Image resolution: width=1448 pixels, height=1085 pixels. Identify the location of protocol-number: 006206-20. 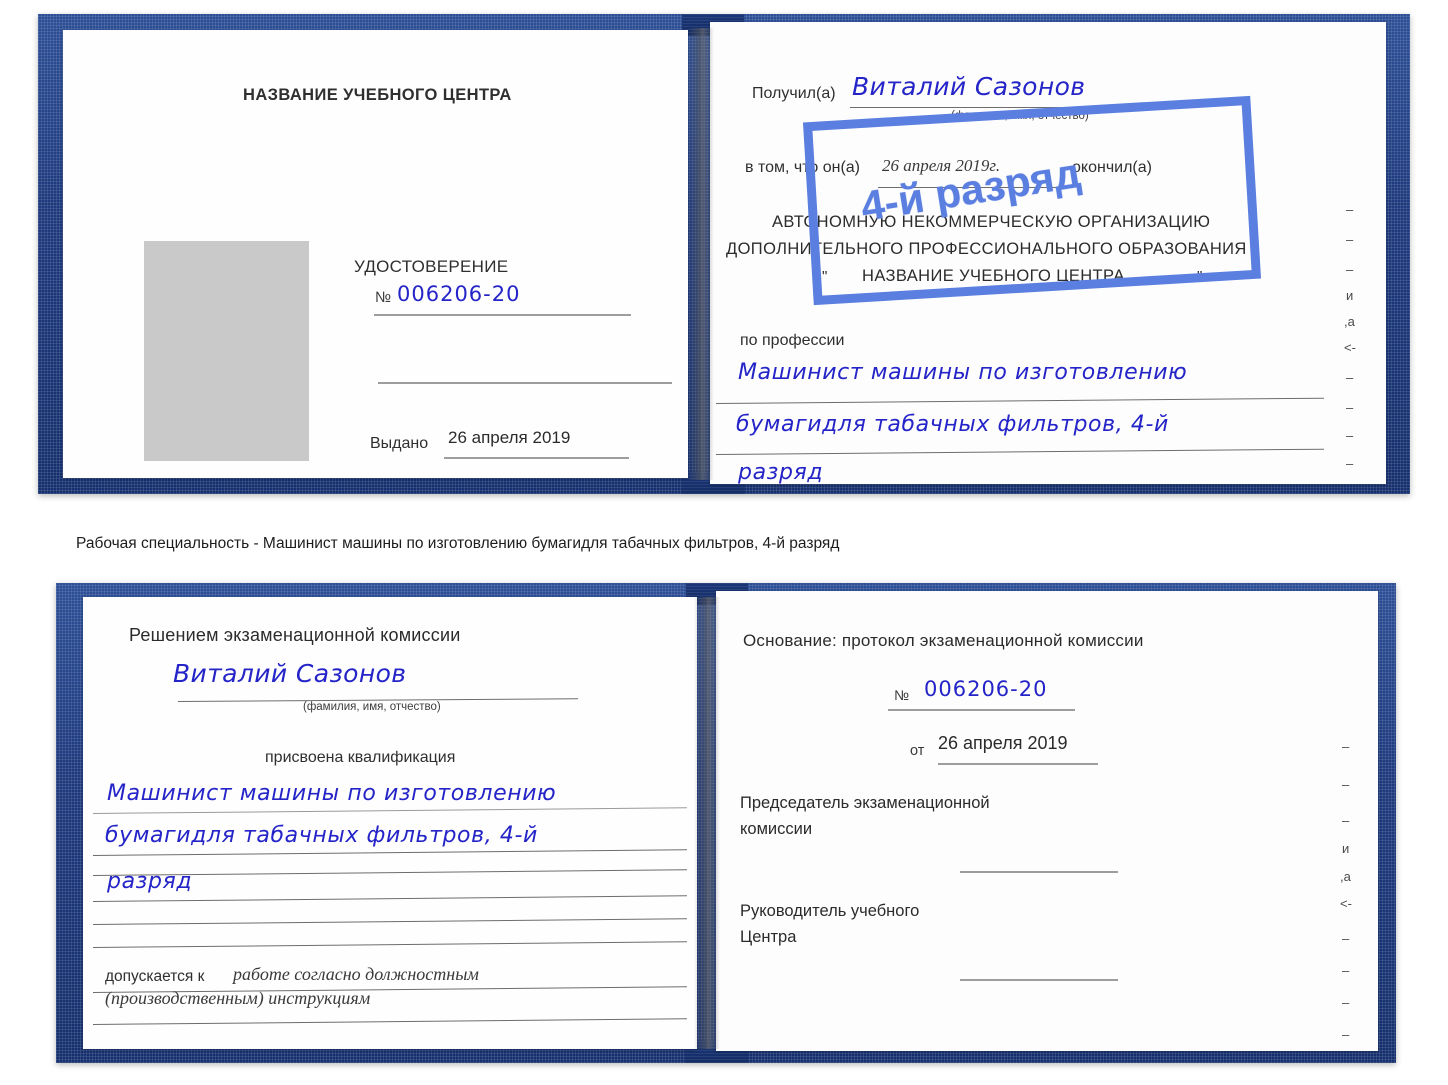
(986, 689).